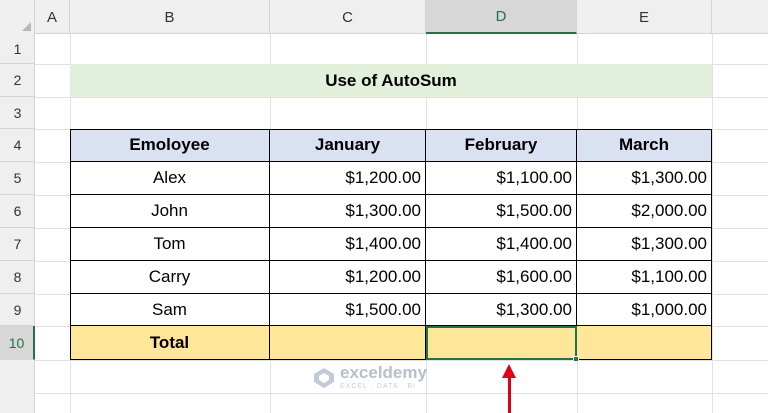 The height and width of the screenshot is (413, 768). I want to click on column-header-bar: A B C D E, so click(384, 17).